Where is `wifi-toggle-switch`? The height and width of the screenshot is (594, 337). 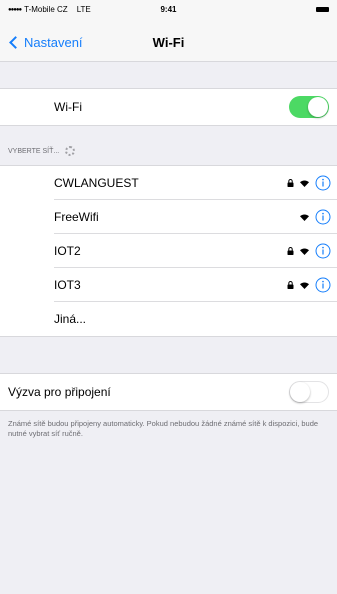
wifi-toggle-switch is located at coordinates (309, 107).